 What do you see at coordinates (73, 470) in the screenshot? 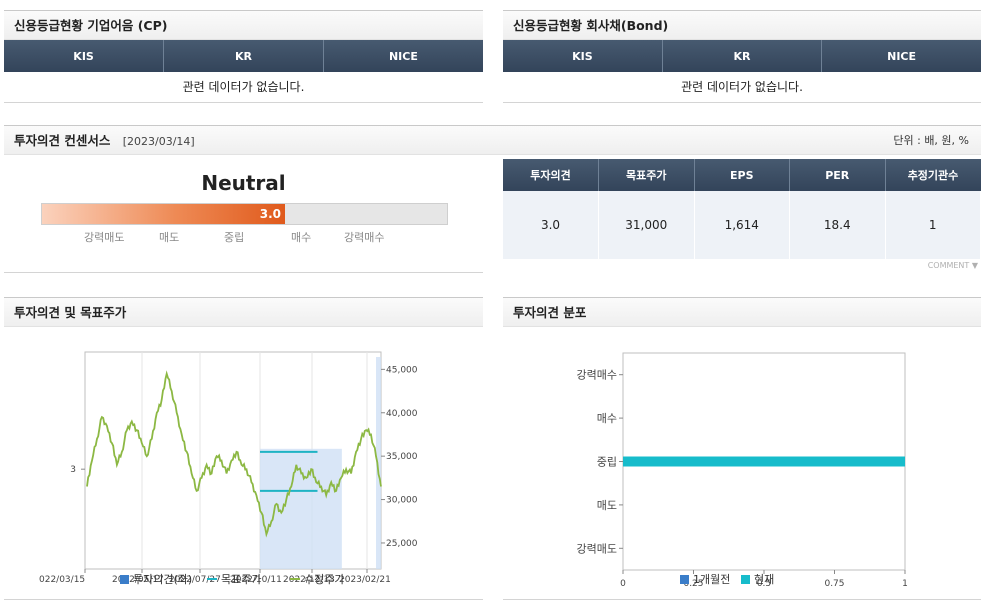
I see `y-left-tick-label: 3` at bounding box center [73, 470].